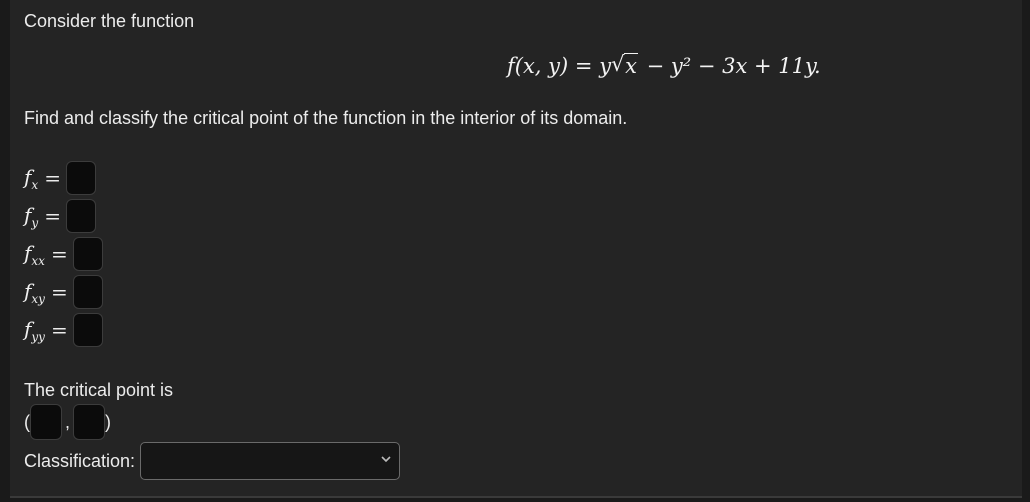 The image size is (1030, 502). What do you see at coordinates (34, 330) in the screenshot?
I see `derivative-label: fyy` at bounding box center [34, 330].